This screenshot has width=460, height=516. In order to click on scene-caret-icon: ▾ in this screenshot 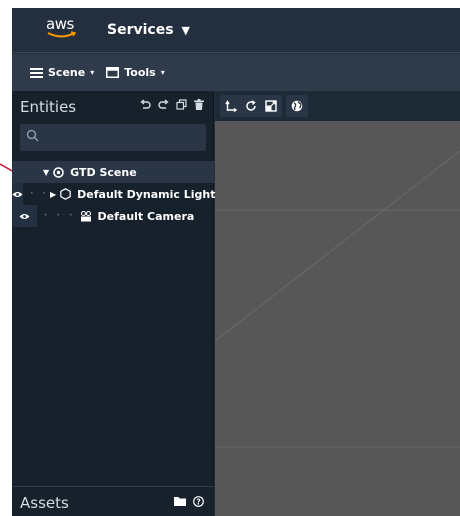, I will do `click(92, 72)`.